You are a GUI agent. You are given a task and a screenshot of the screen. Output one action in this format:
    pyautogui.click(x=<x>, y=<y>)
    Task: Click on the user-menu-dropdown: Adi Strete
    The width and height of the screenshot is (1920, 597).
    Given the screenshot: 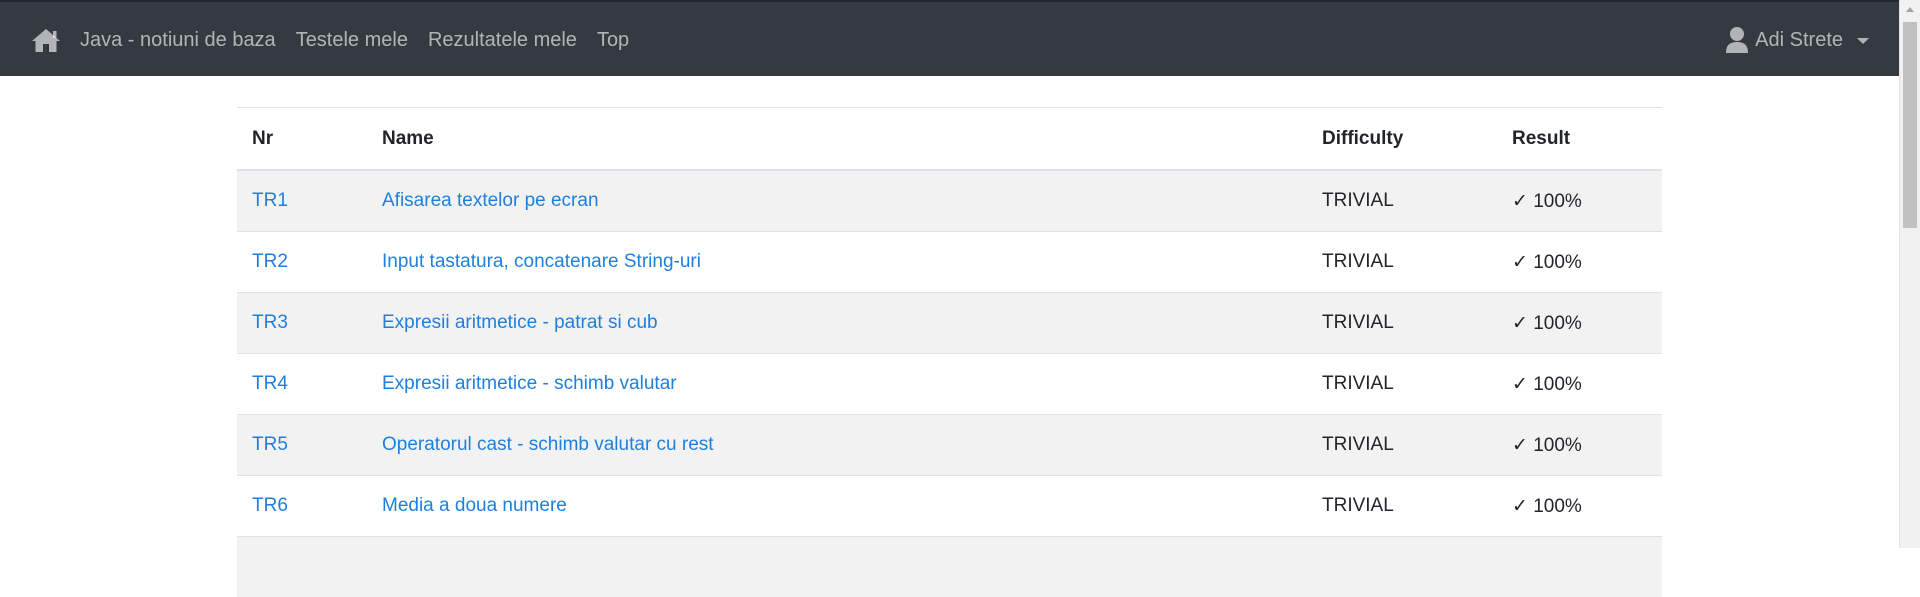 What is the action you would take?
    pyautogui.click(x=1797, y=40)
    